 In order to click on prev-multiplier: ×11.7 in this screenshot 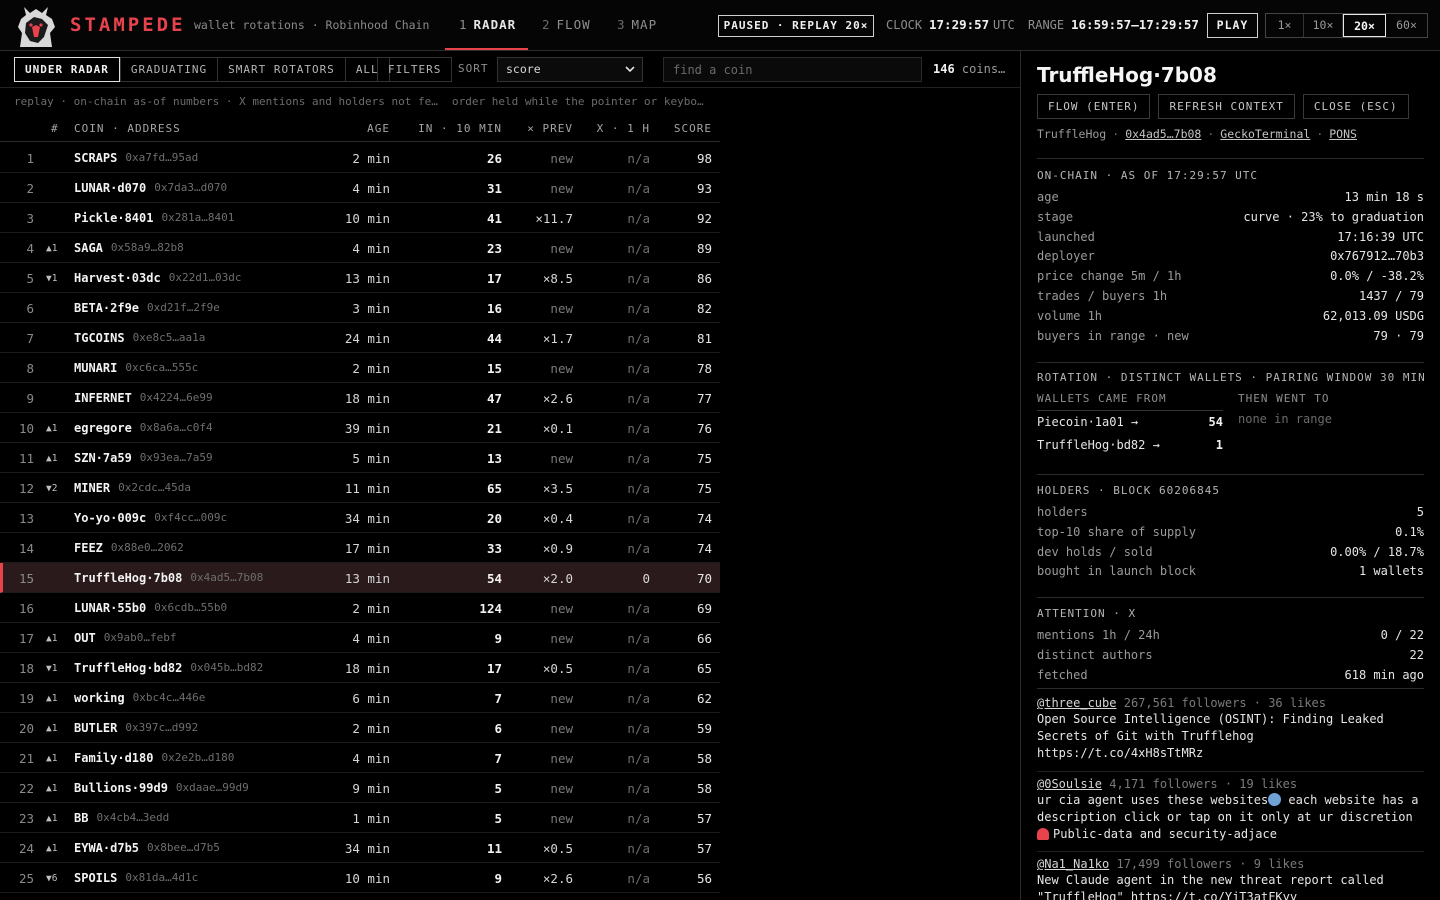, I will do `click(554, 218)`.